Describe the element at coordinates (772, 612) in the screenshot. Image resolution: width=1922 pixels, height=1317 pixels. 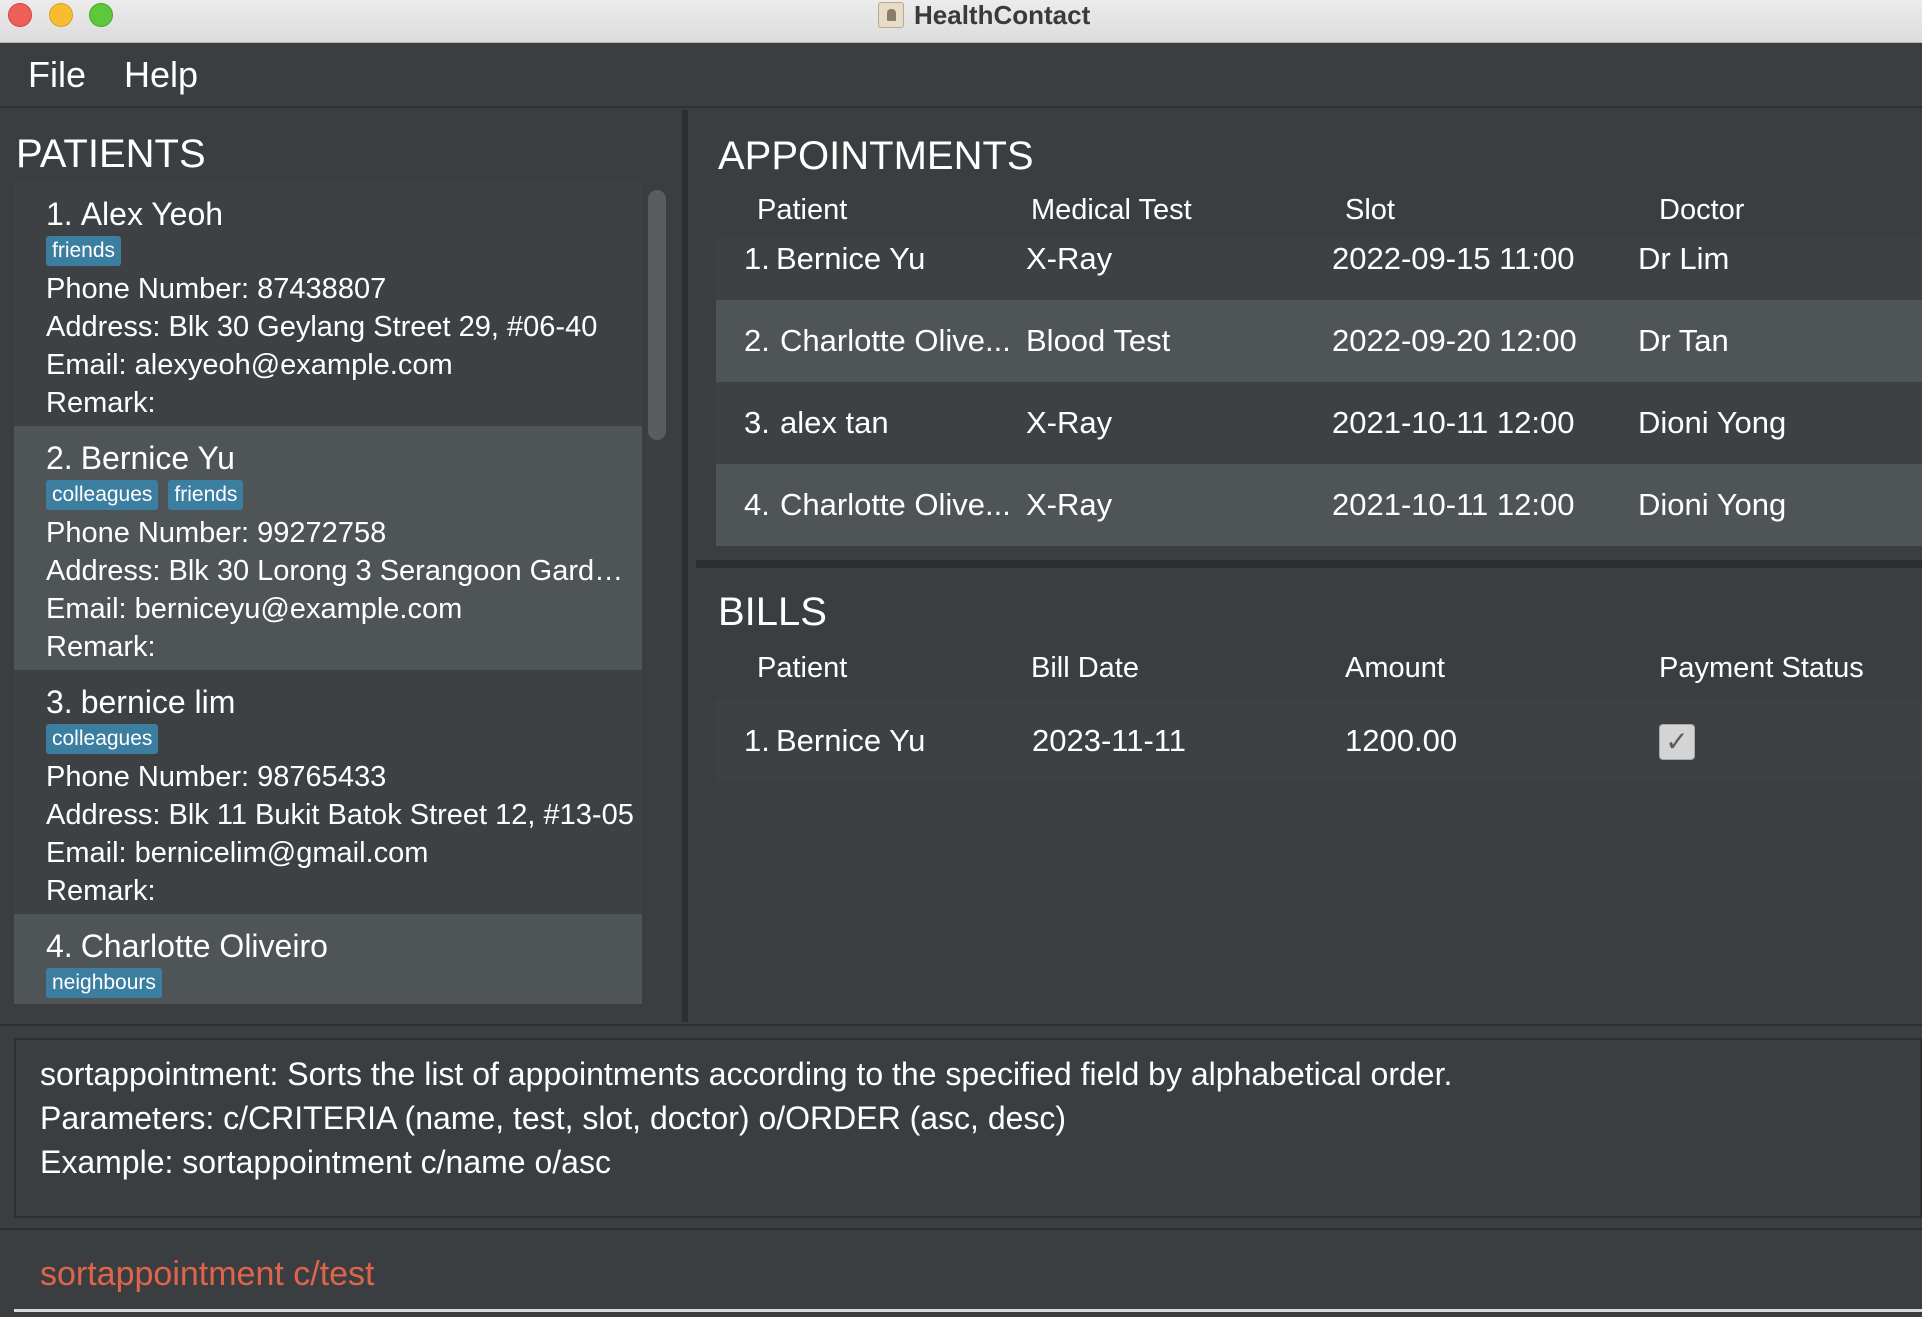
I see `bills-title: BILLS` at that location.